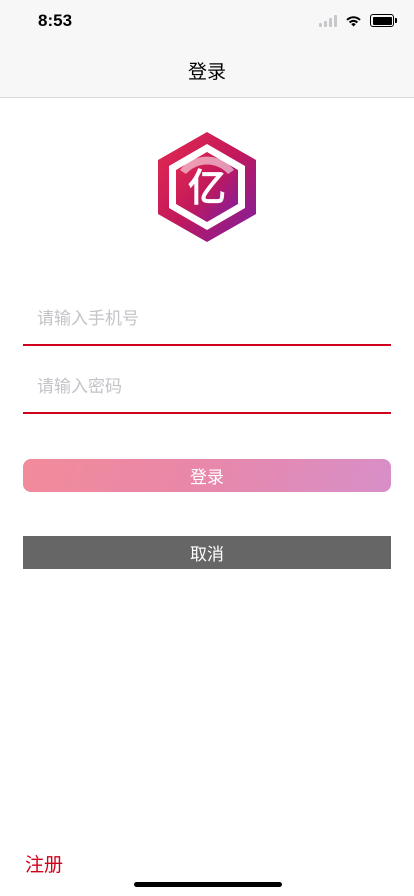  I want to click on register-link: 注册, so click(44, 863).